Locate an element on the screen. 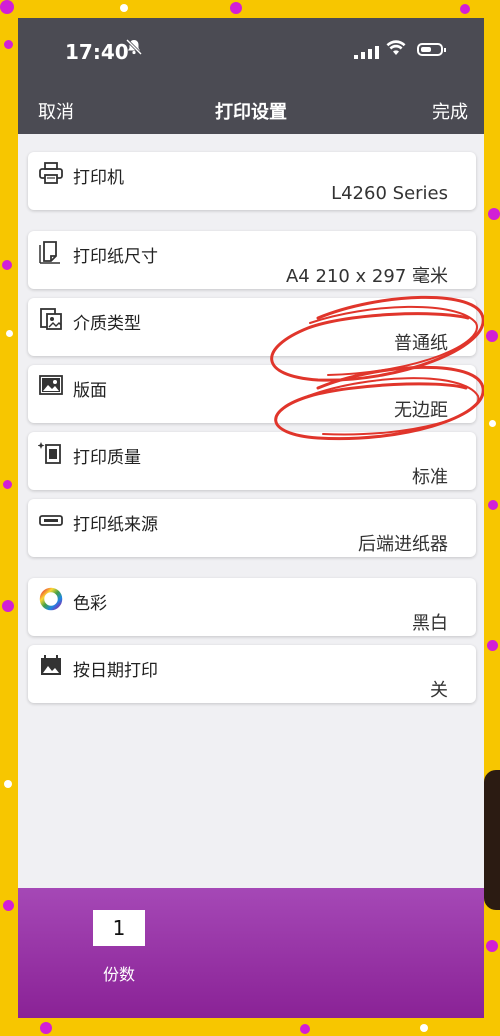 The width and height of the screenshot is (500, 1036). setting-value: A4 210 x 297 毫米 is located at coordinates (366, 276).